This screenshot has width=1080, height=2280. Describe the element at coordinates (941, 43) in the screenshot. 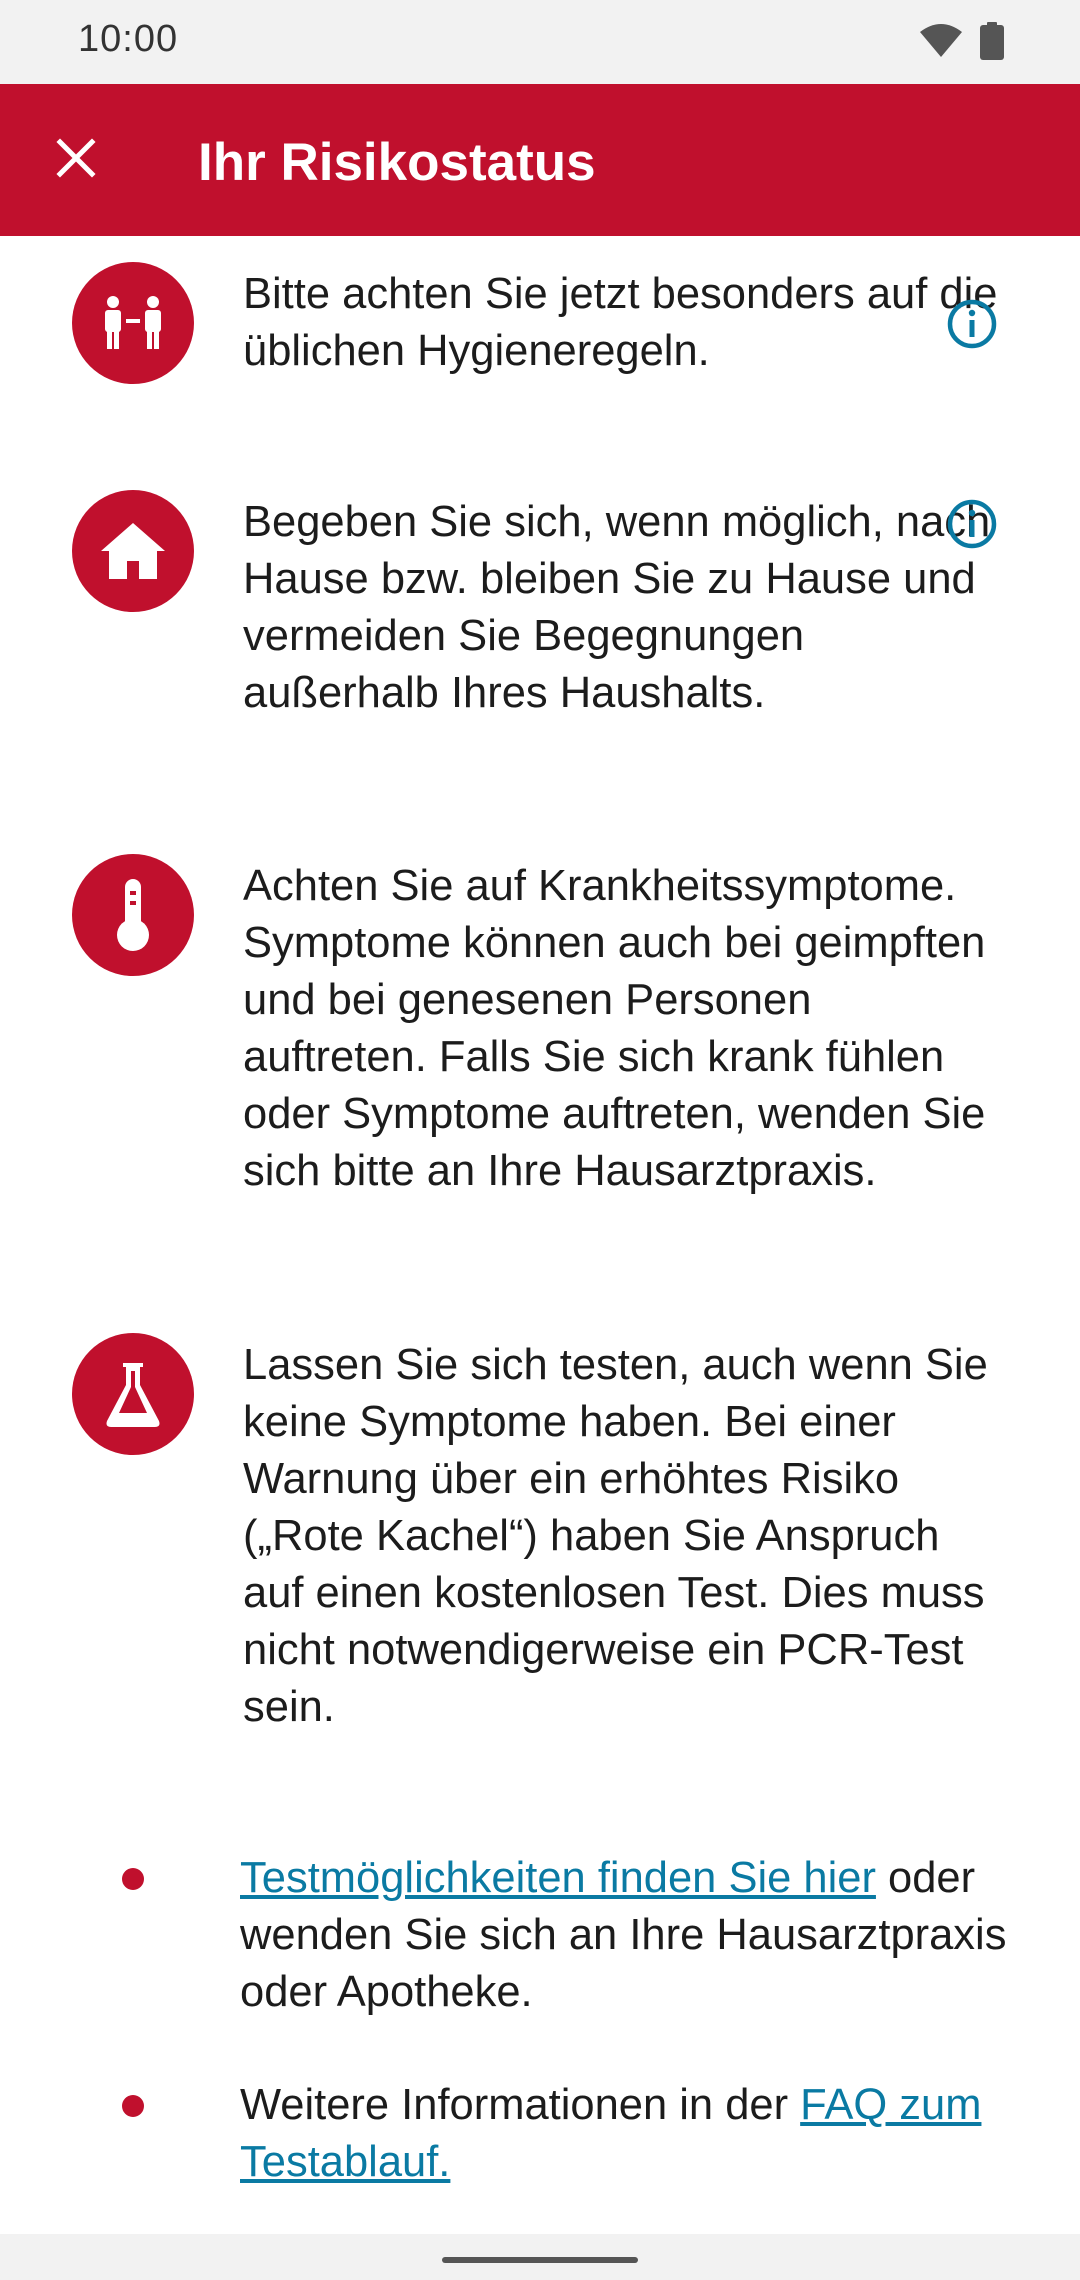

I see `wifi-icon` at that location.